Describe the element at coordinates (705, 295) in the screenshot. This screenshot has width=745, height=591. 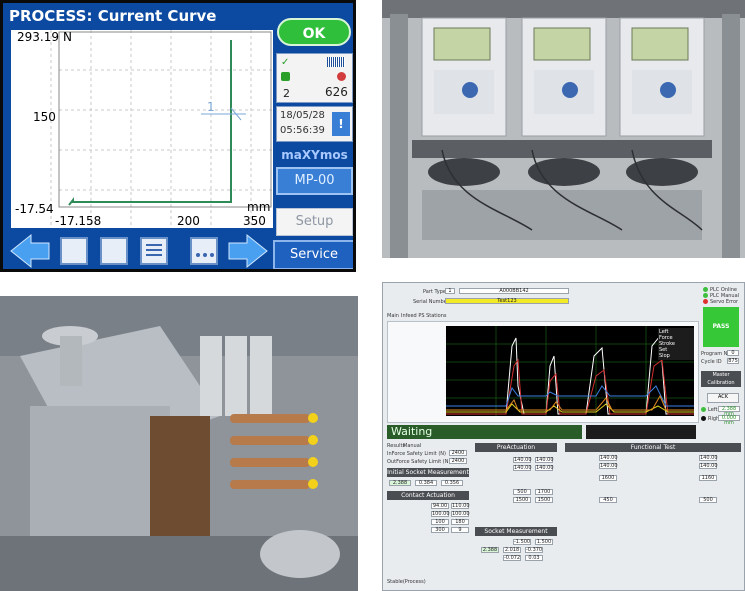
I see `plc-manual-led` at that location.